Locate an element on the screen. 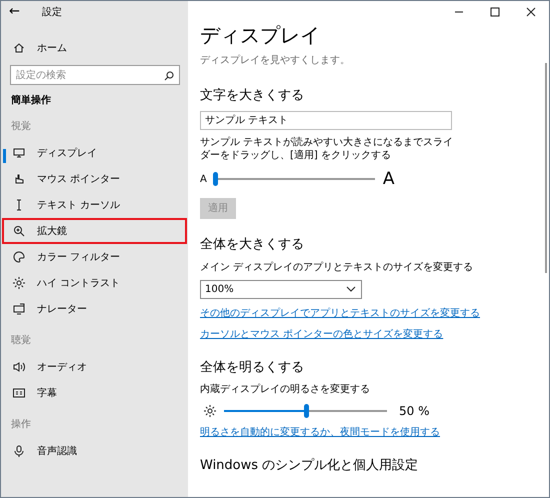 The height and width of the screenshot is (498, 550). sidebar-item: テキスト カーソル is located at coordinates (94, 205).